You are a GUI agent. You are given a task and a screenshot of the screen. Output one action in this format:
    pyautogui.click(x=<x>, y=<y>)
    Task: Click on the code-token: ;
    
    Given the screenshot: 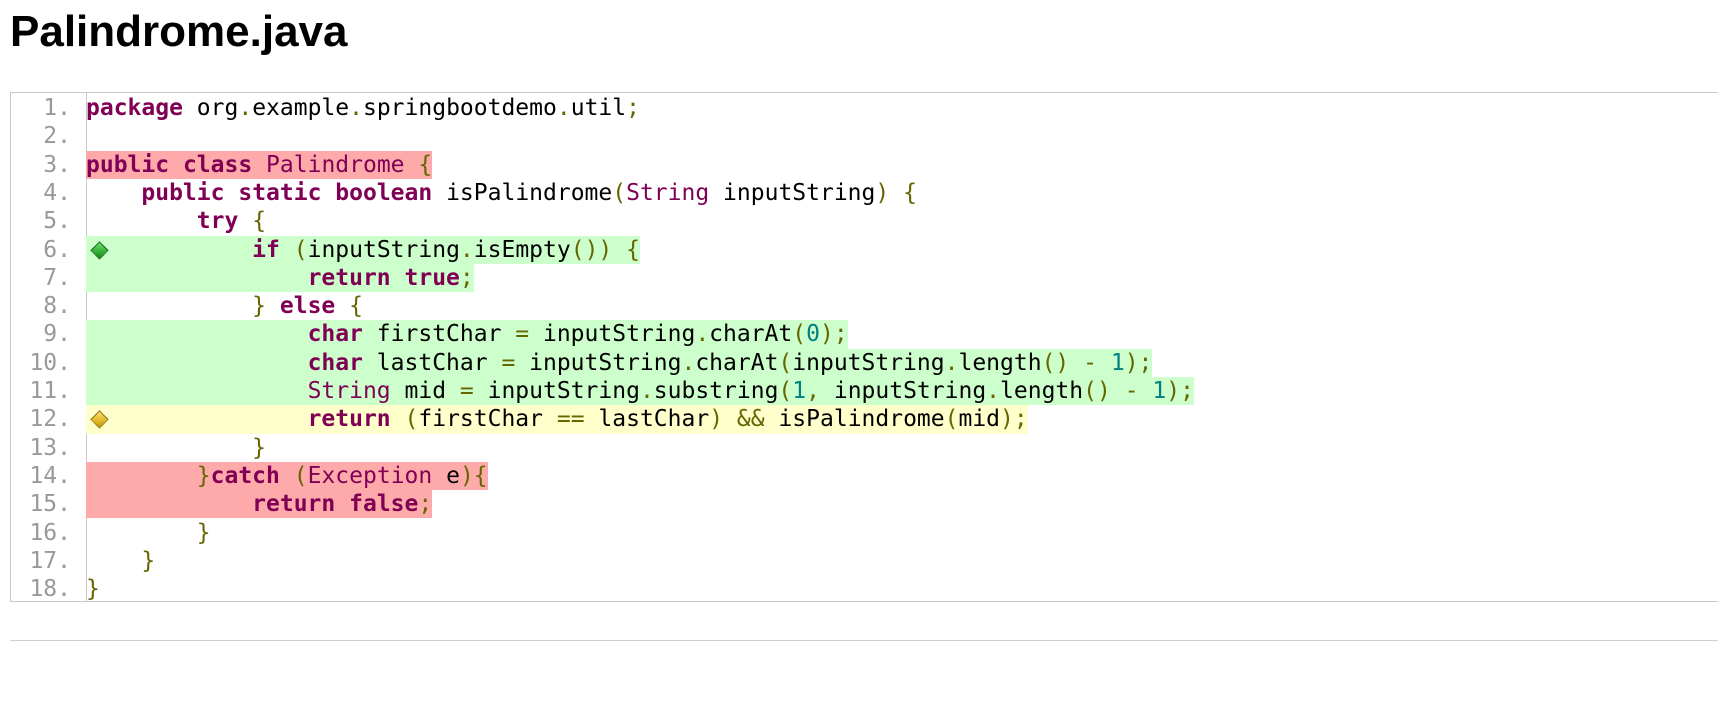 What is the action you would take?
    pyautogui.click(x=633, y=108)
    